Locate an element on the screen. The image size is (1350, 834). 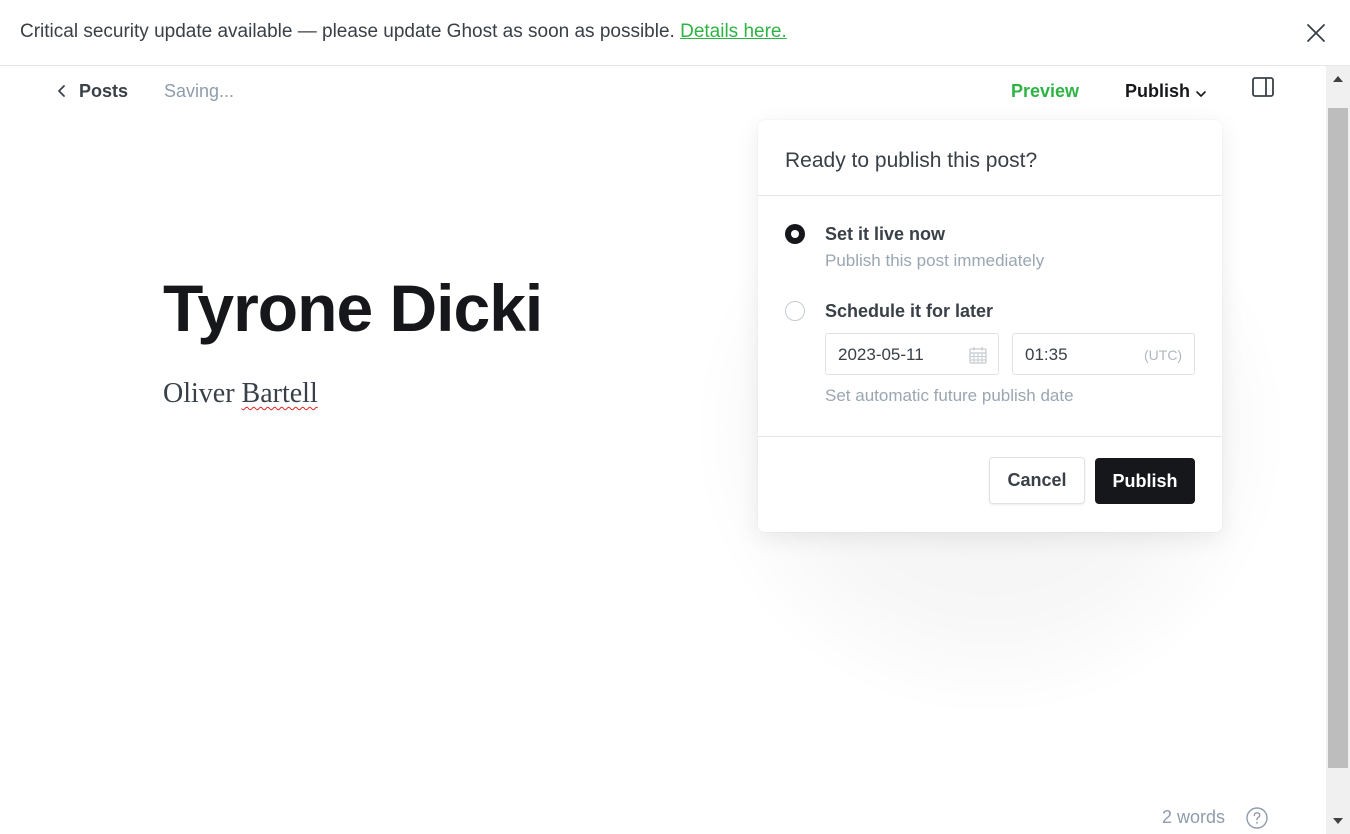
banner-details-link: Details here. is located at coordinates (733, 31).